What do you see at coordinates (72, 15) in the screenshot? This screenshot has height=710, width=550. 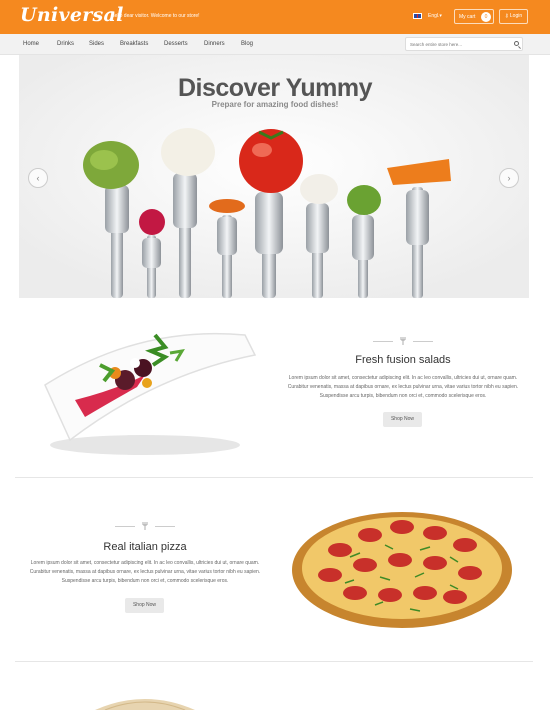 I see `logo: Universal` at bounding box center [72, 15].